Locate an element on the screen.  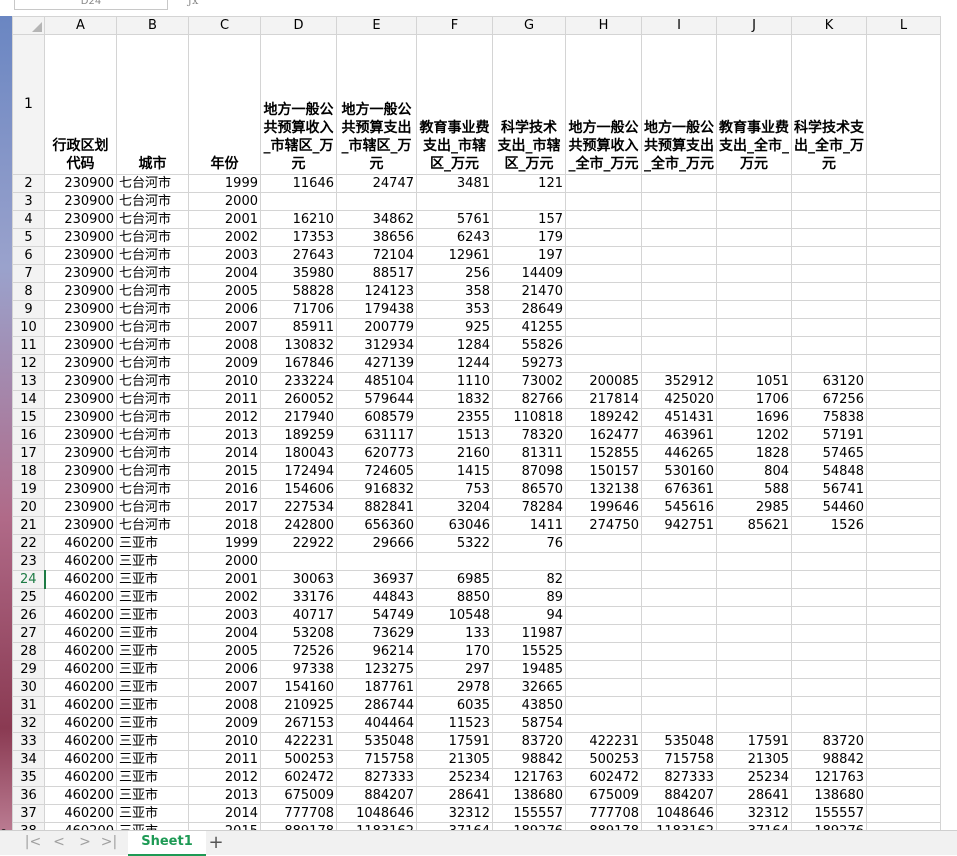
cell: 925 is located at coordinates (454, 327).